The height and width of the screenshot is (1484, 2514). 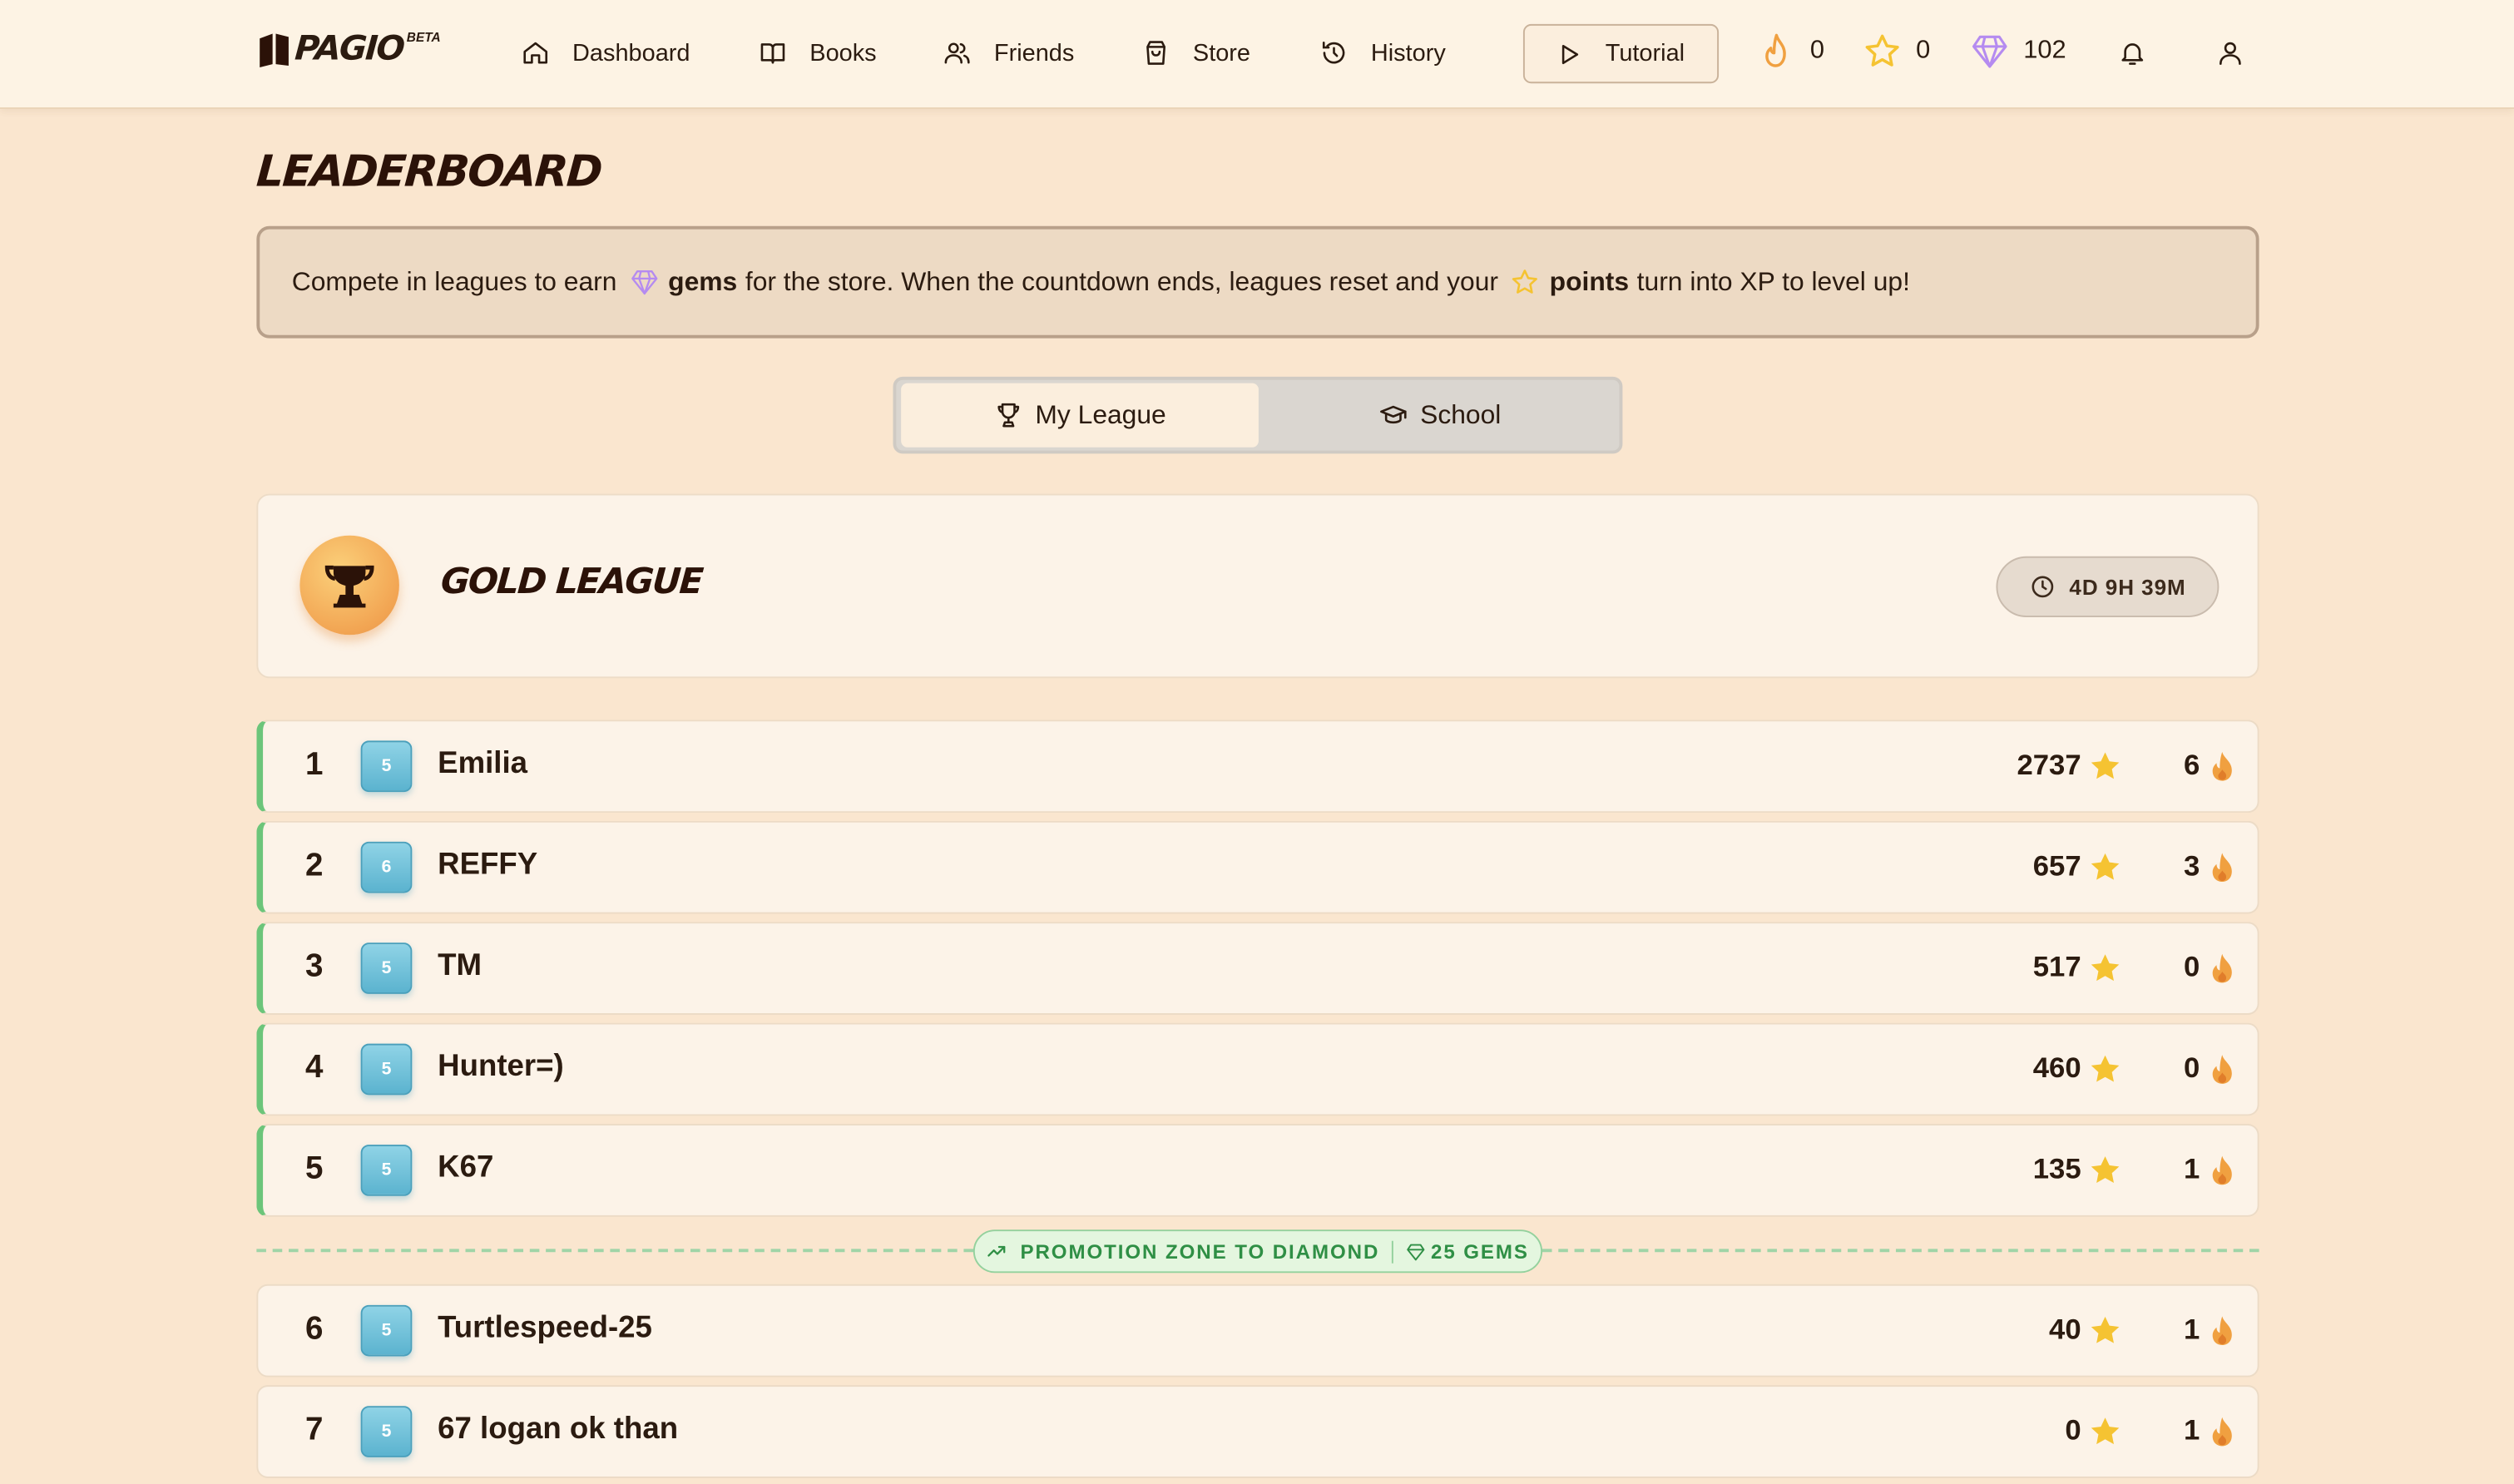 I want to click on tutorial-label: Tutorial, so click(x=1645, y=53).